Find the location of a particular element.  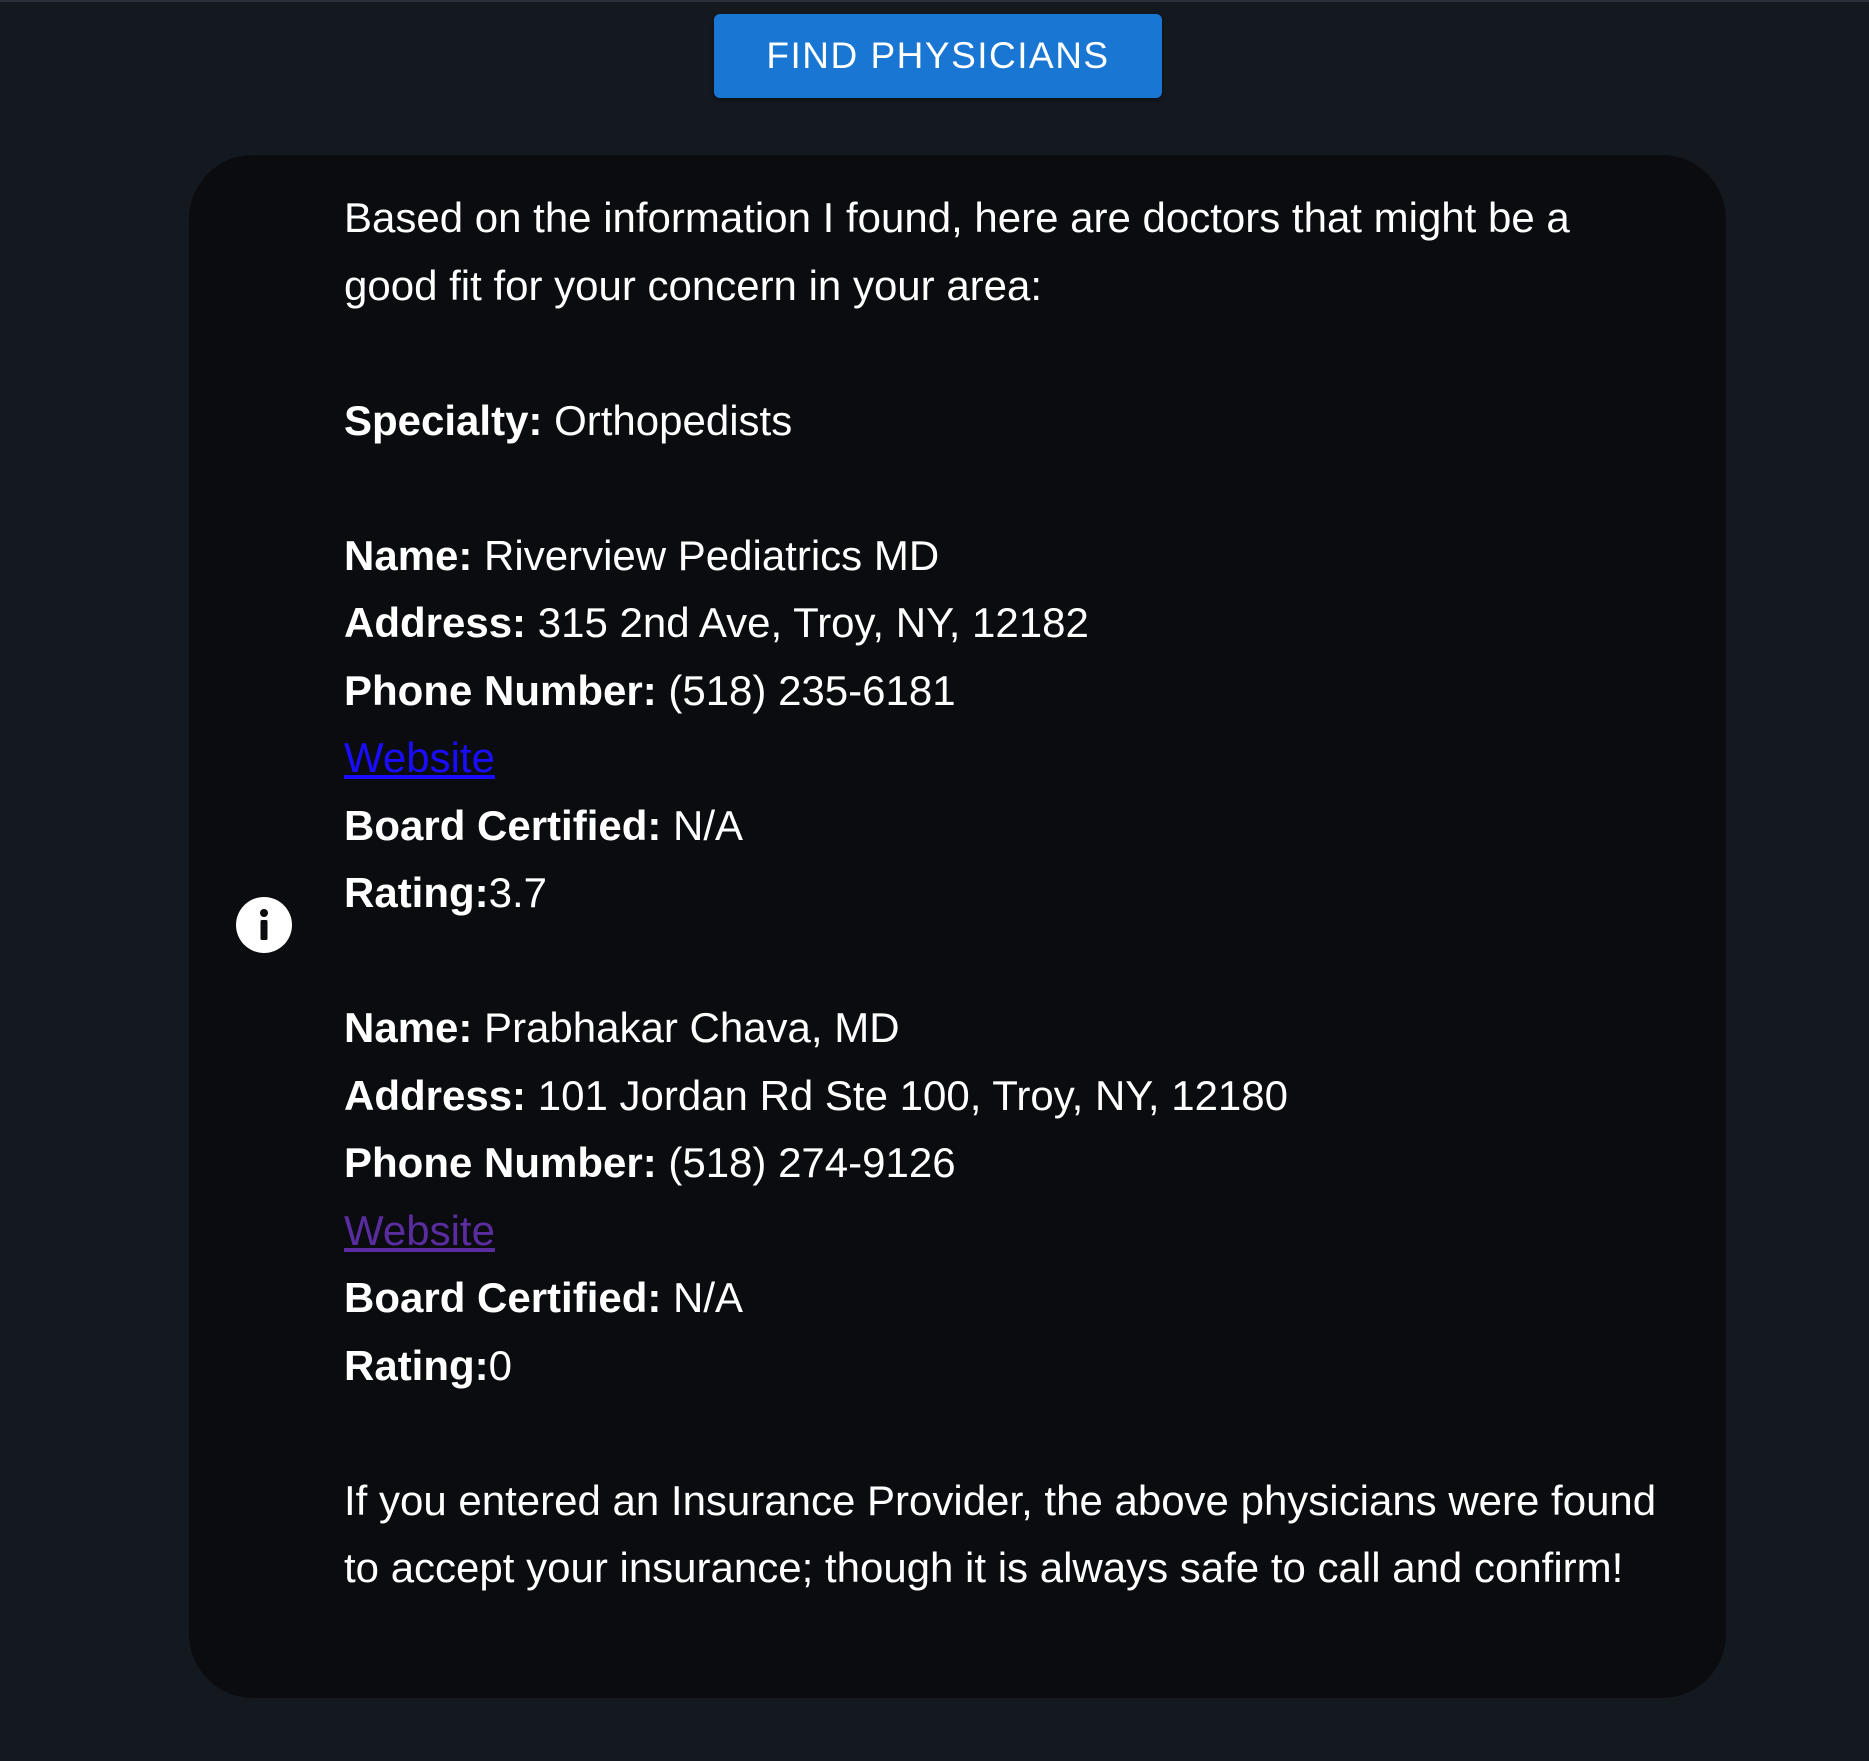

physician-name: Prabhakar Chava, MD is located at coordinates (686, 1027).